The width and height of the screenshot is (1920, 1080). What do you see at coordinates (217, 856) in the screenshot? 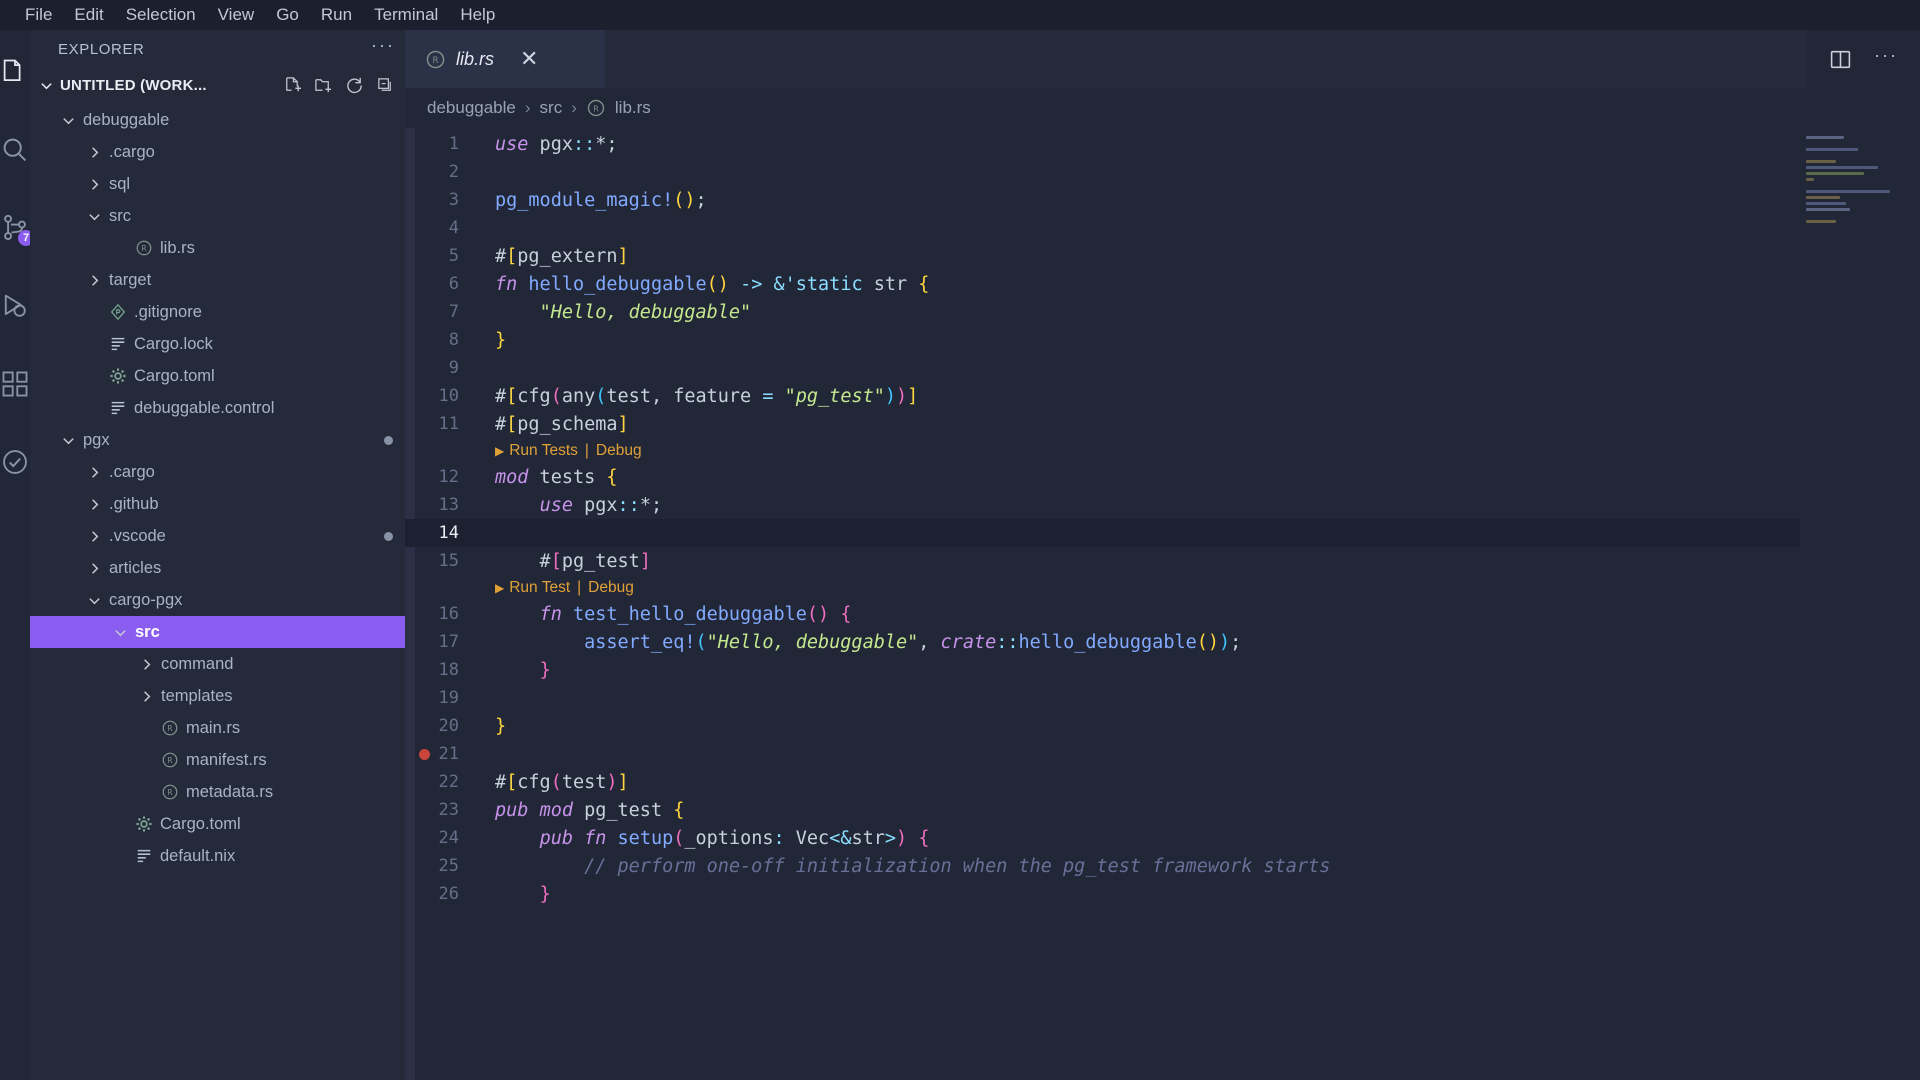
I see `tree-item: default.nix` at bounding box center [217, 856].